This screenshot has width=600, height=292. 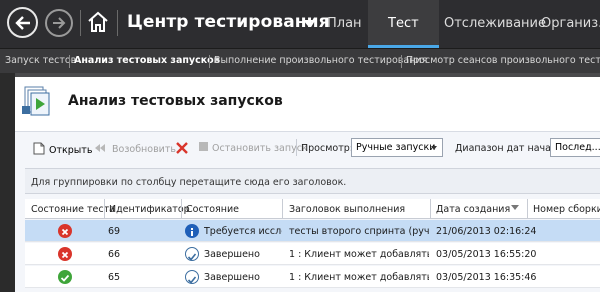 What do you see at coordinates (114, 231) in the screenshot?
I see `run-id: 69` at bounding box center [114, 231].